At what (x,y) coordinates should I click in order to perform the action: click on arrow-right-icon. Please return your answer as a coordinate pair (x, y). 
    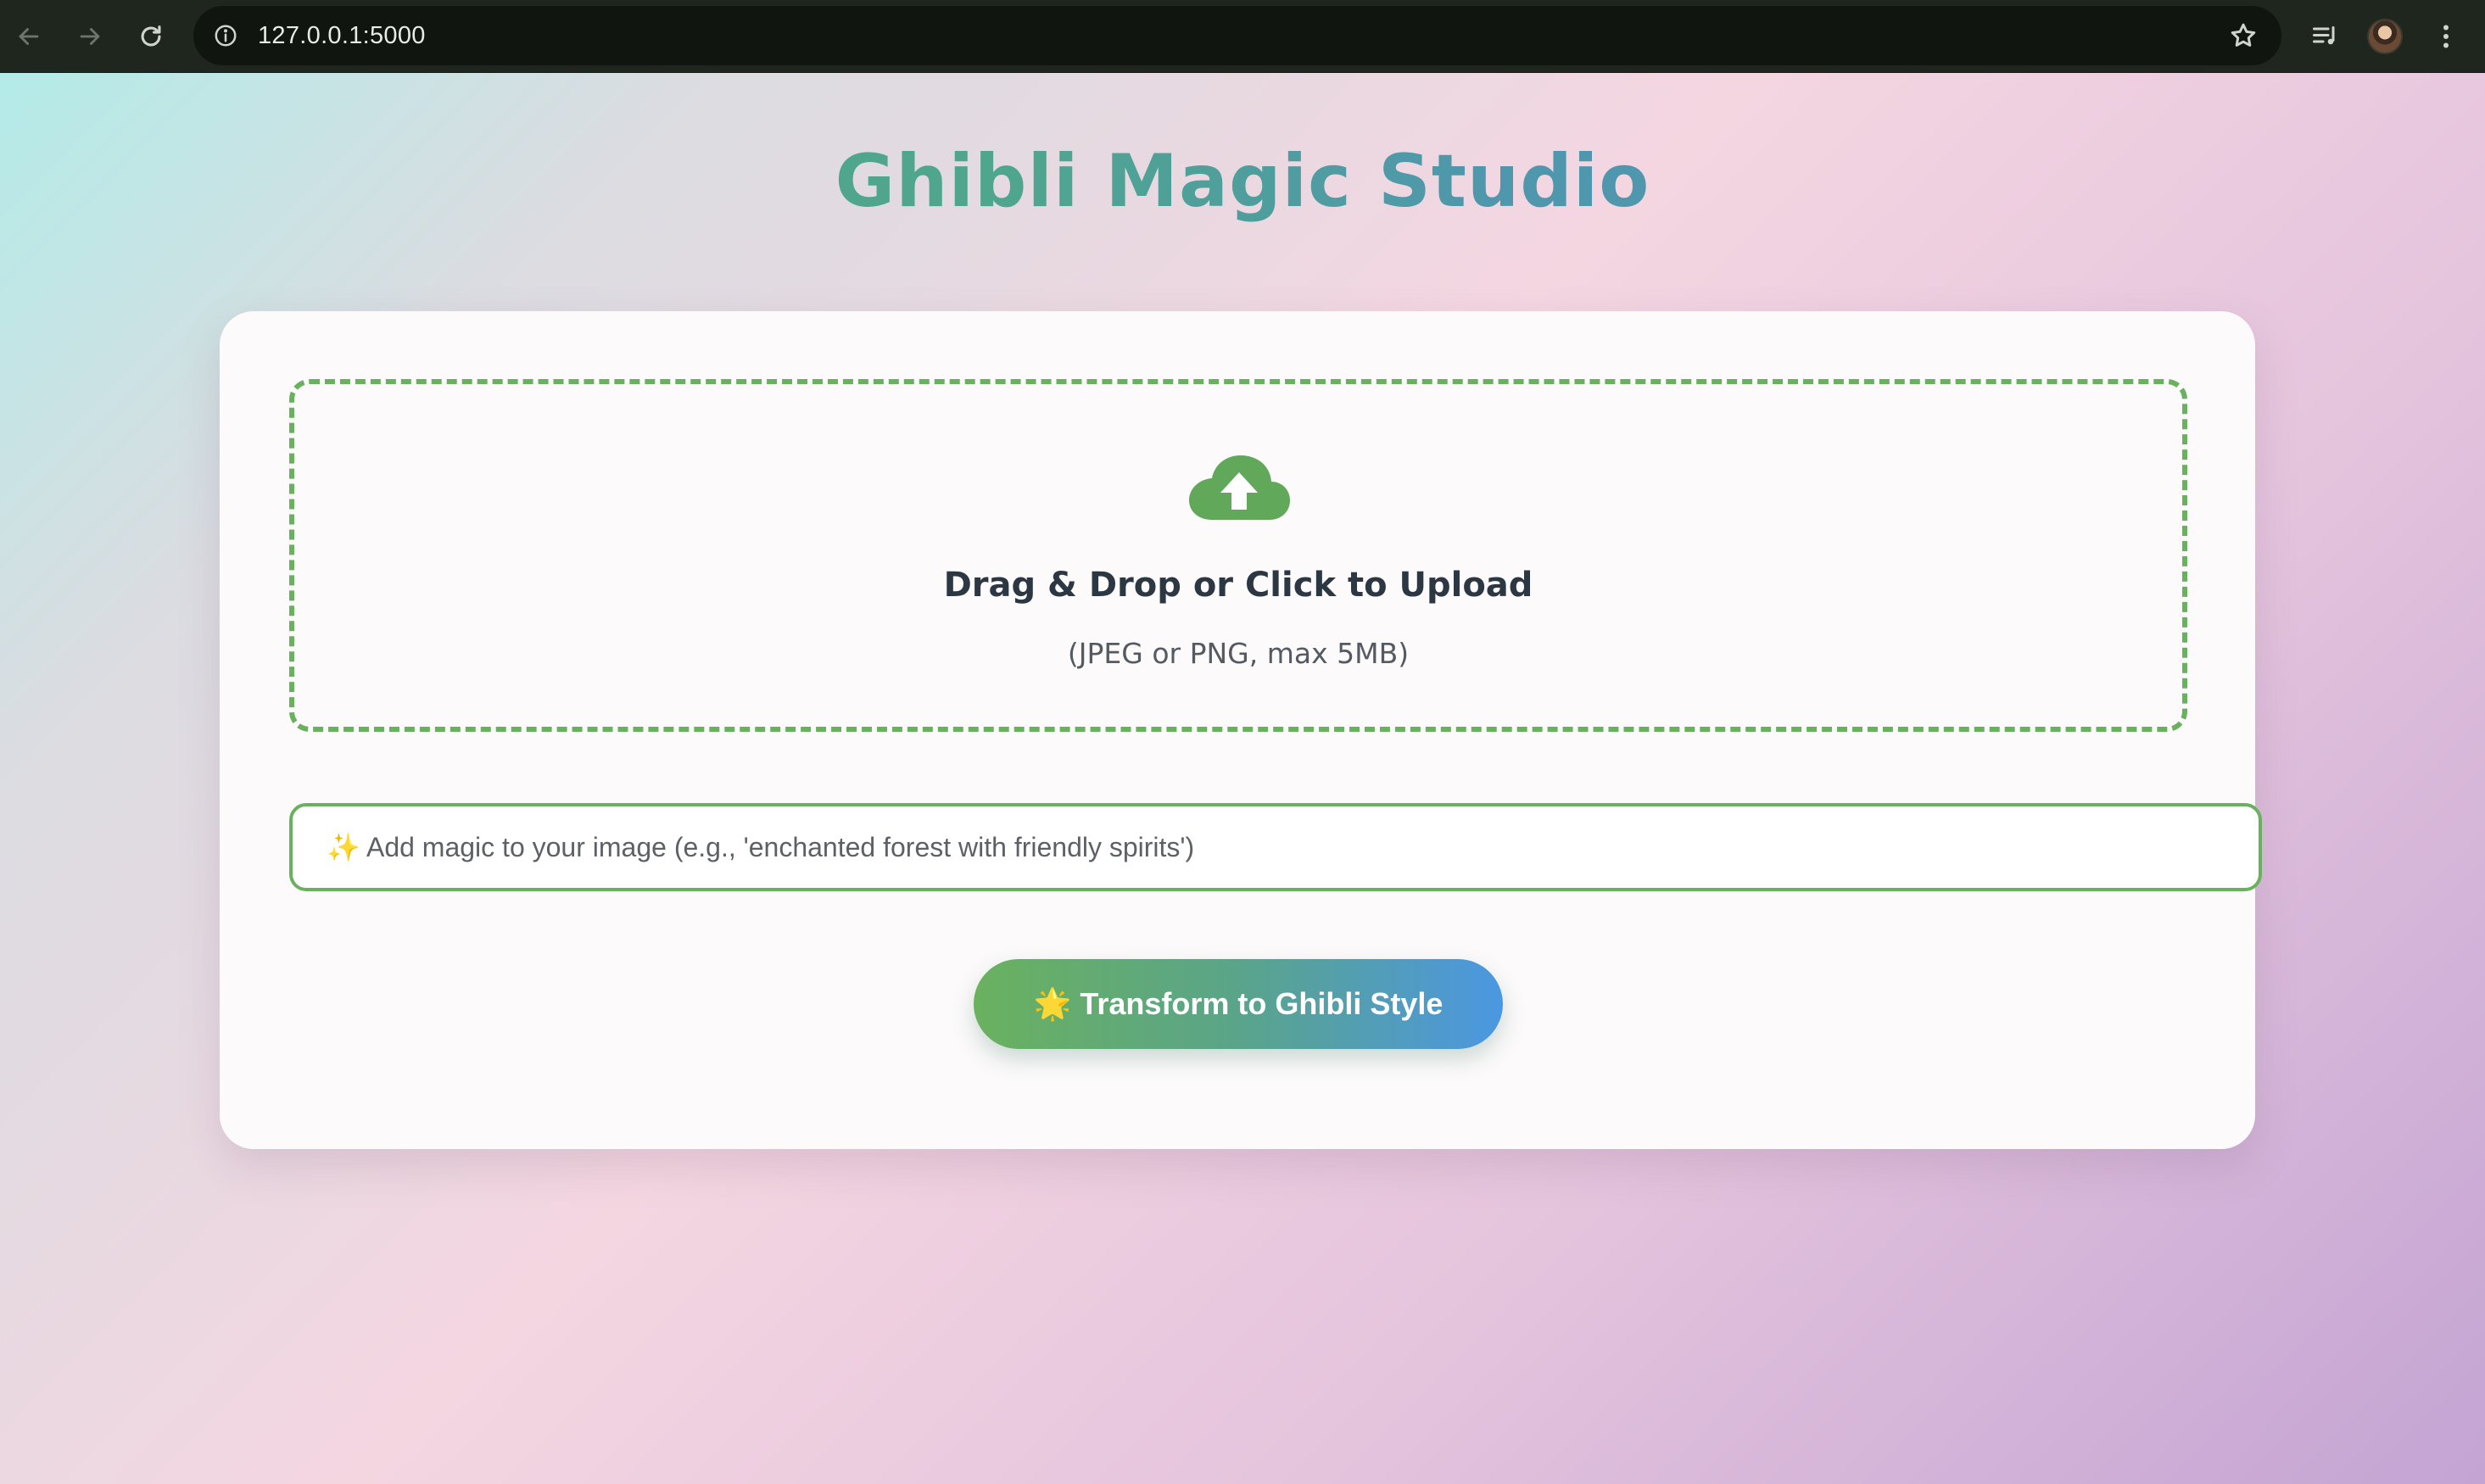
    Looking at the image, I should click on (90, 36).